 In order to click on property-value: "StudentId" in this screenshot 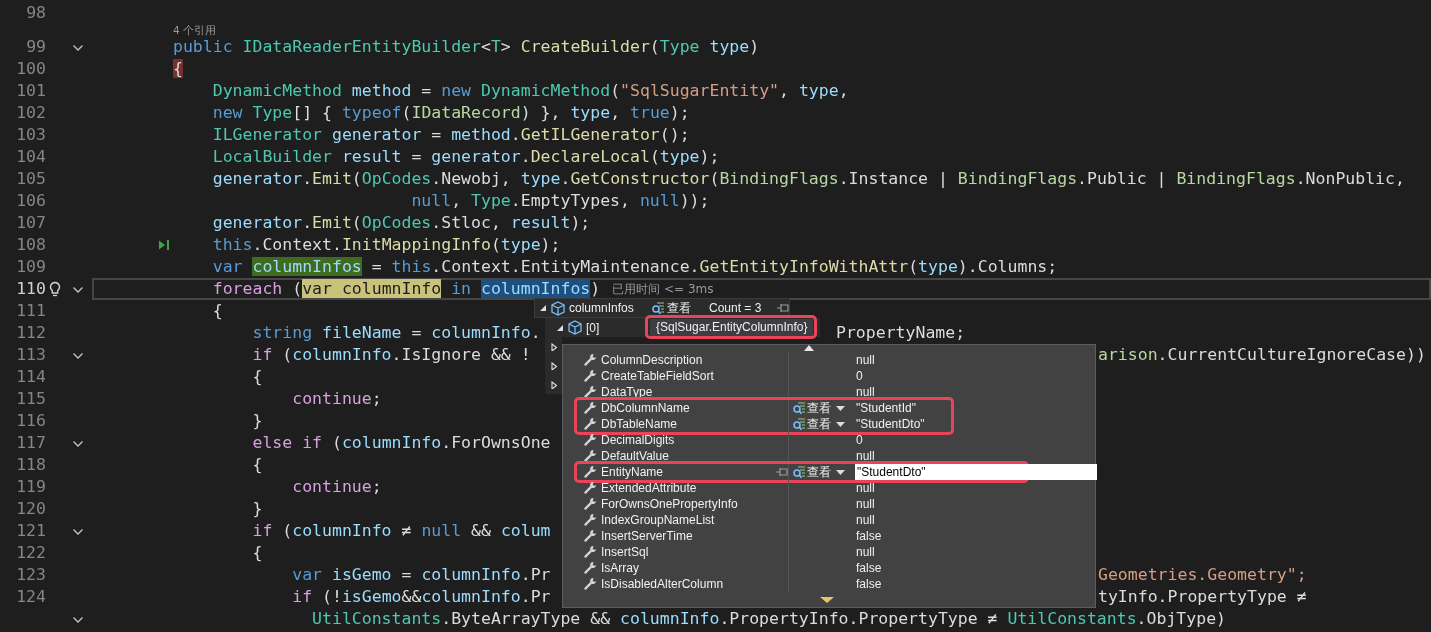, I will do `click(886, 408)`.